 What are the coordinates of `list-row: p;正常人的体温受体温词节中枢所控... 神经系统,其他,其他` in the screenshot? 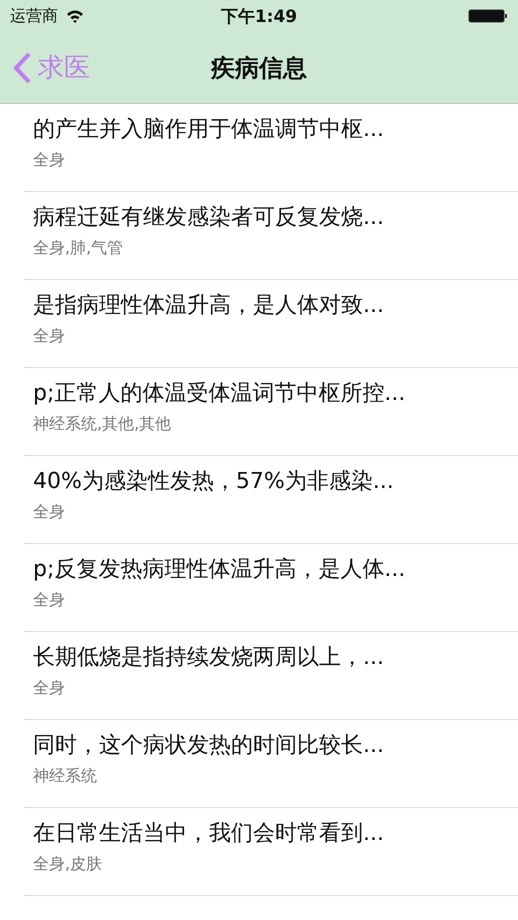 It's located at (271, 412).